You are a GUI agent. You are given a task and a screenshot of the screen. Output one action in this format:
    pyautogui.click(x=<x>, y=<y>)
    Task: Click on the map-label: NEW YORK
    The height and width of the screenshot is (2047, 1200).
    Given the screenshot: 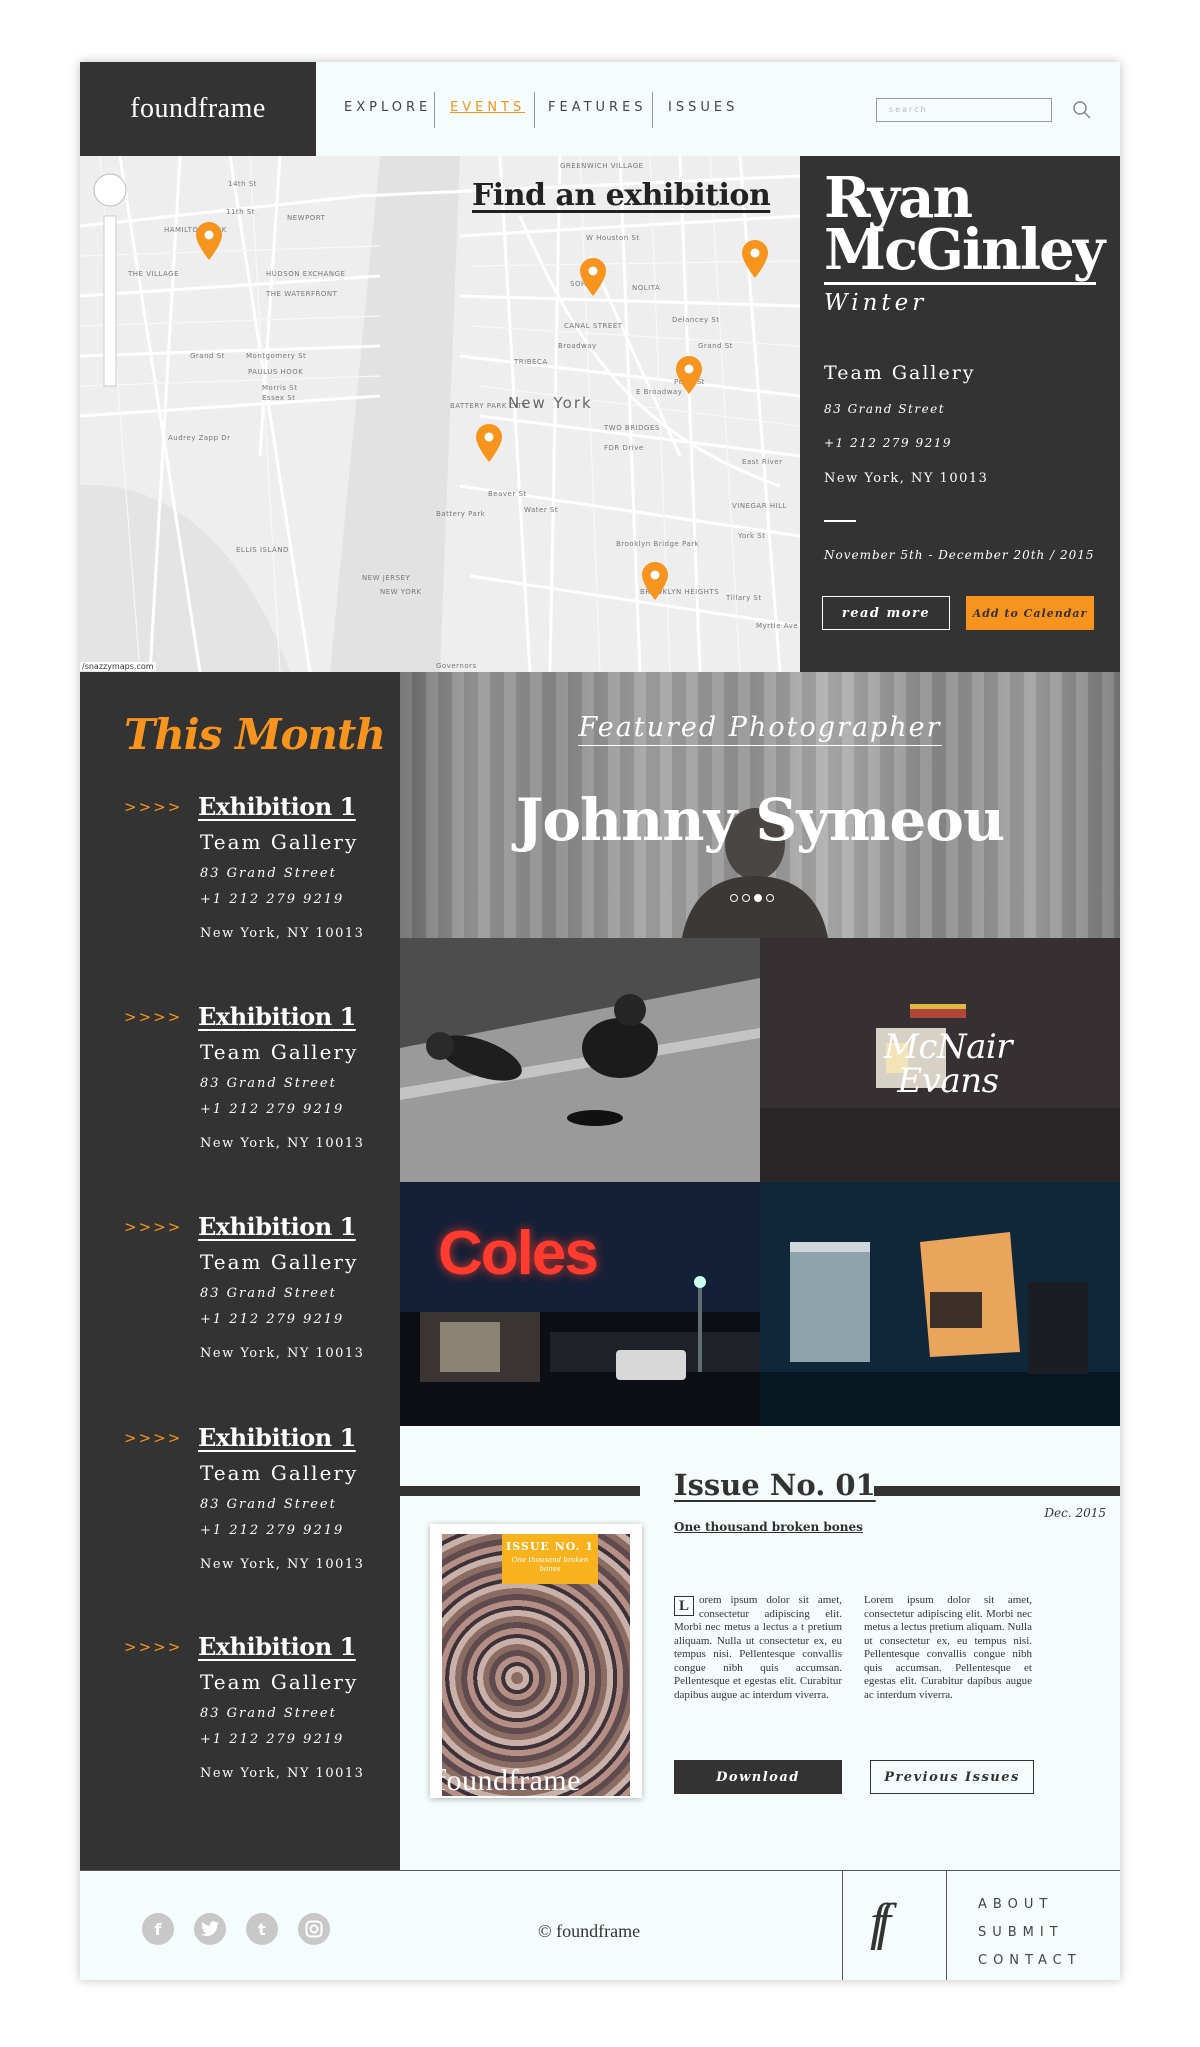 What is the action you would take?
    pyautogui.click(x=401, y=592)
    